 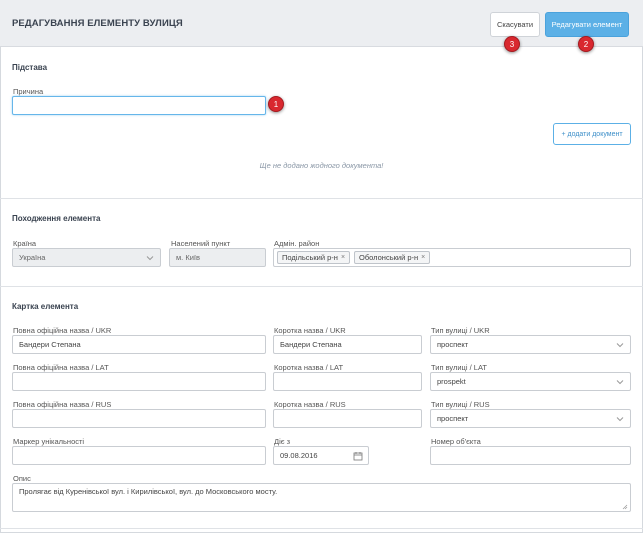 I want to click on district-label: Адмін. район, so click(x=297, y=243).